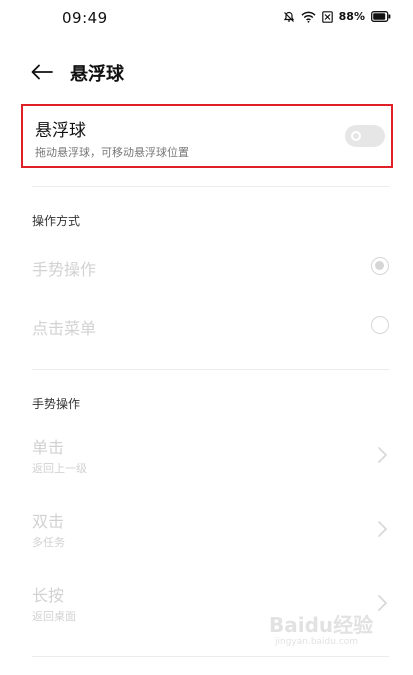 This screenshot has width=413, height=675. What do you see at coordinates (48, 595) in the screenshot?
I see `gesture-item-title: 长按` at bounding box center [48, 595].